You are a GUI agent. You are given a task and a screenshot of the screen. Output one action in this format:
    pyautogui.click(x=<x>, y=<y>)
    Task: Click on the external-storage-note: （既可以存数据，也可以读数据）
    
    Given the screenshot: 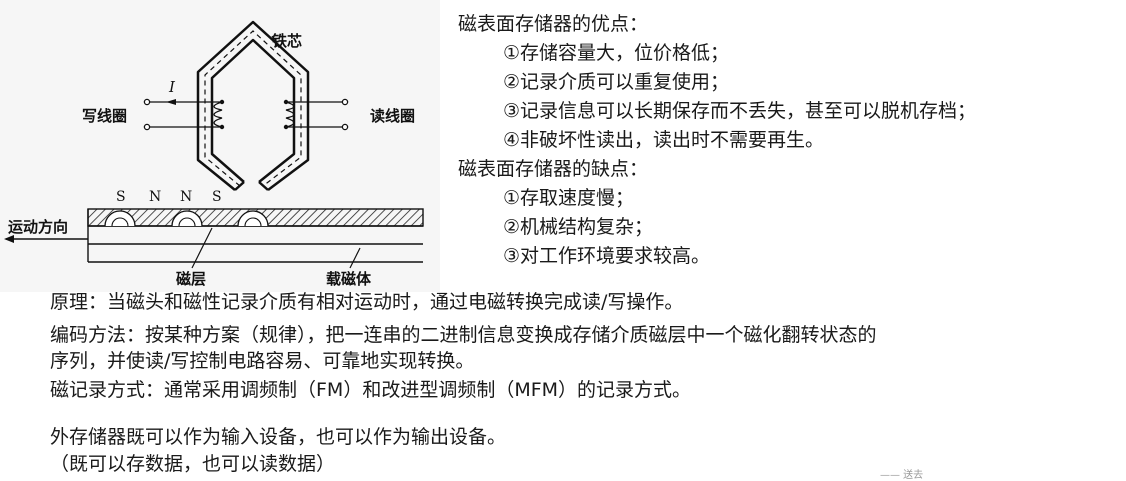 What is the action you would take?
    pyautogui.click(x=193, y=464)
    